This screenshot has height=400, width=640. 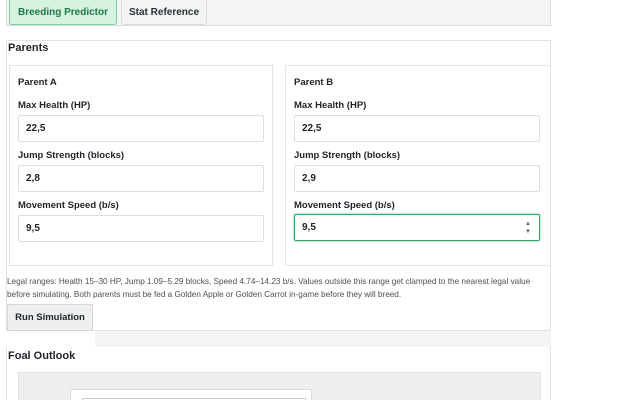 I want to click on parent-a-health-input: 22,5, so click(x=141, y=128).